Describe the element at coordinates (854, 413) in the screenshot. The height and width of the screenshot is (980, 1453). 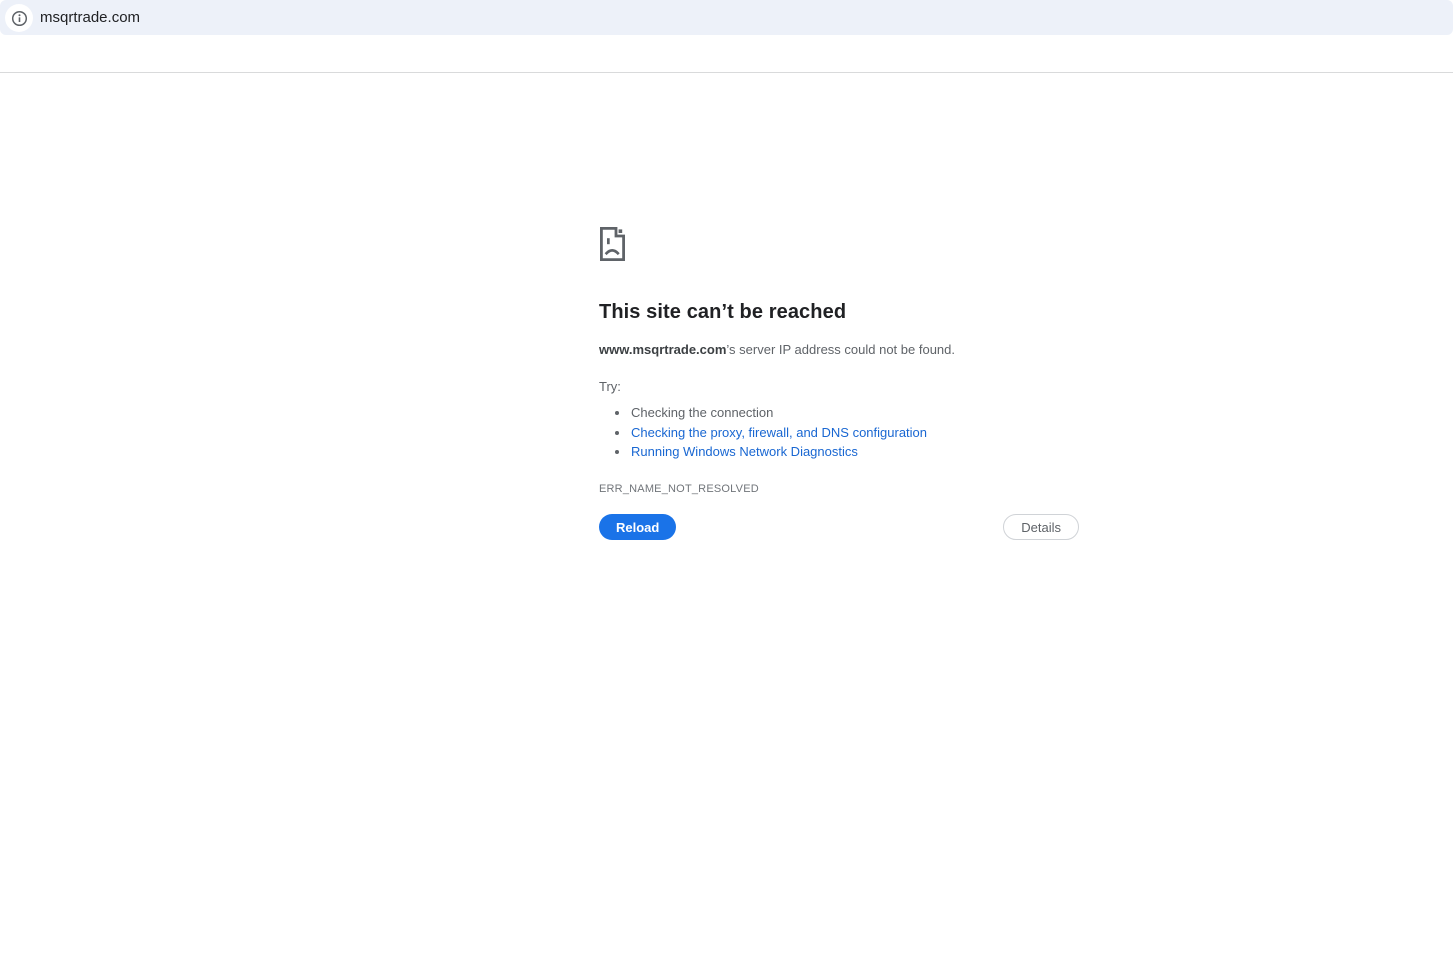
I see `suggestion-check-connection: Checking the connection` at that location.